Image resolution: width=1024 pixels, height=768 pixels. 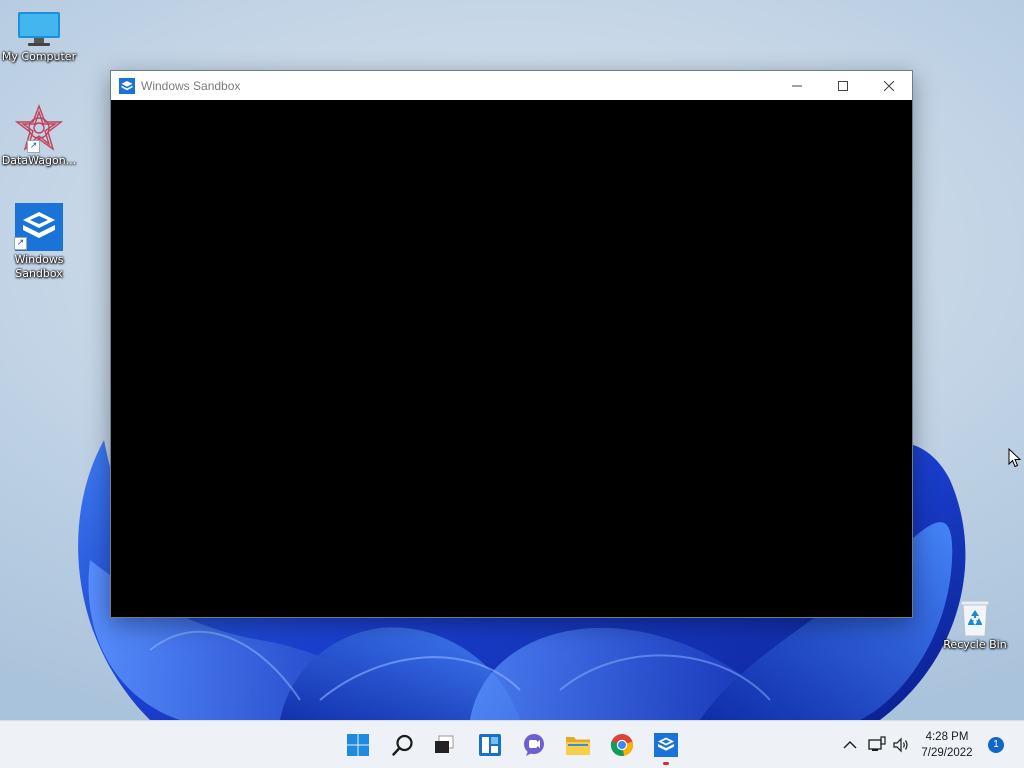 I want to click on minimize-button, so click(x=797, y=85).